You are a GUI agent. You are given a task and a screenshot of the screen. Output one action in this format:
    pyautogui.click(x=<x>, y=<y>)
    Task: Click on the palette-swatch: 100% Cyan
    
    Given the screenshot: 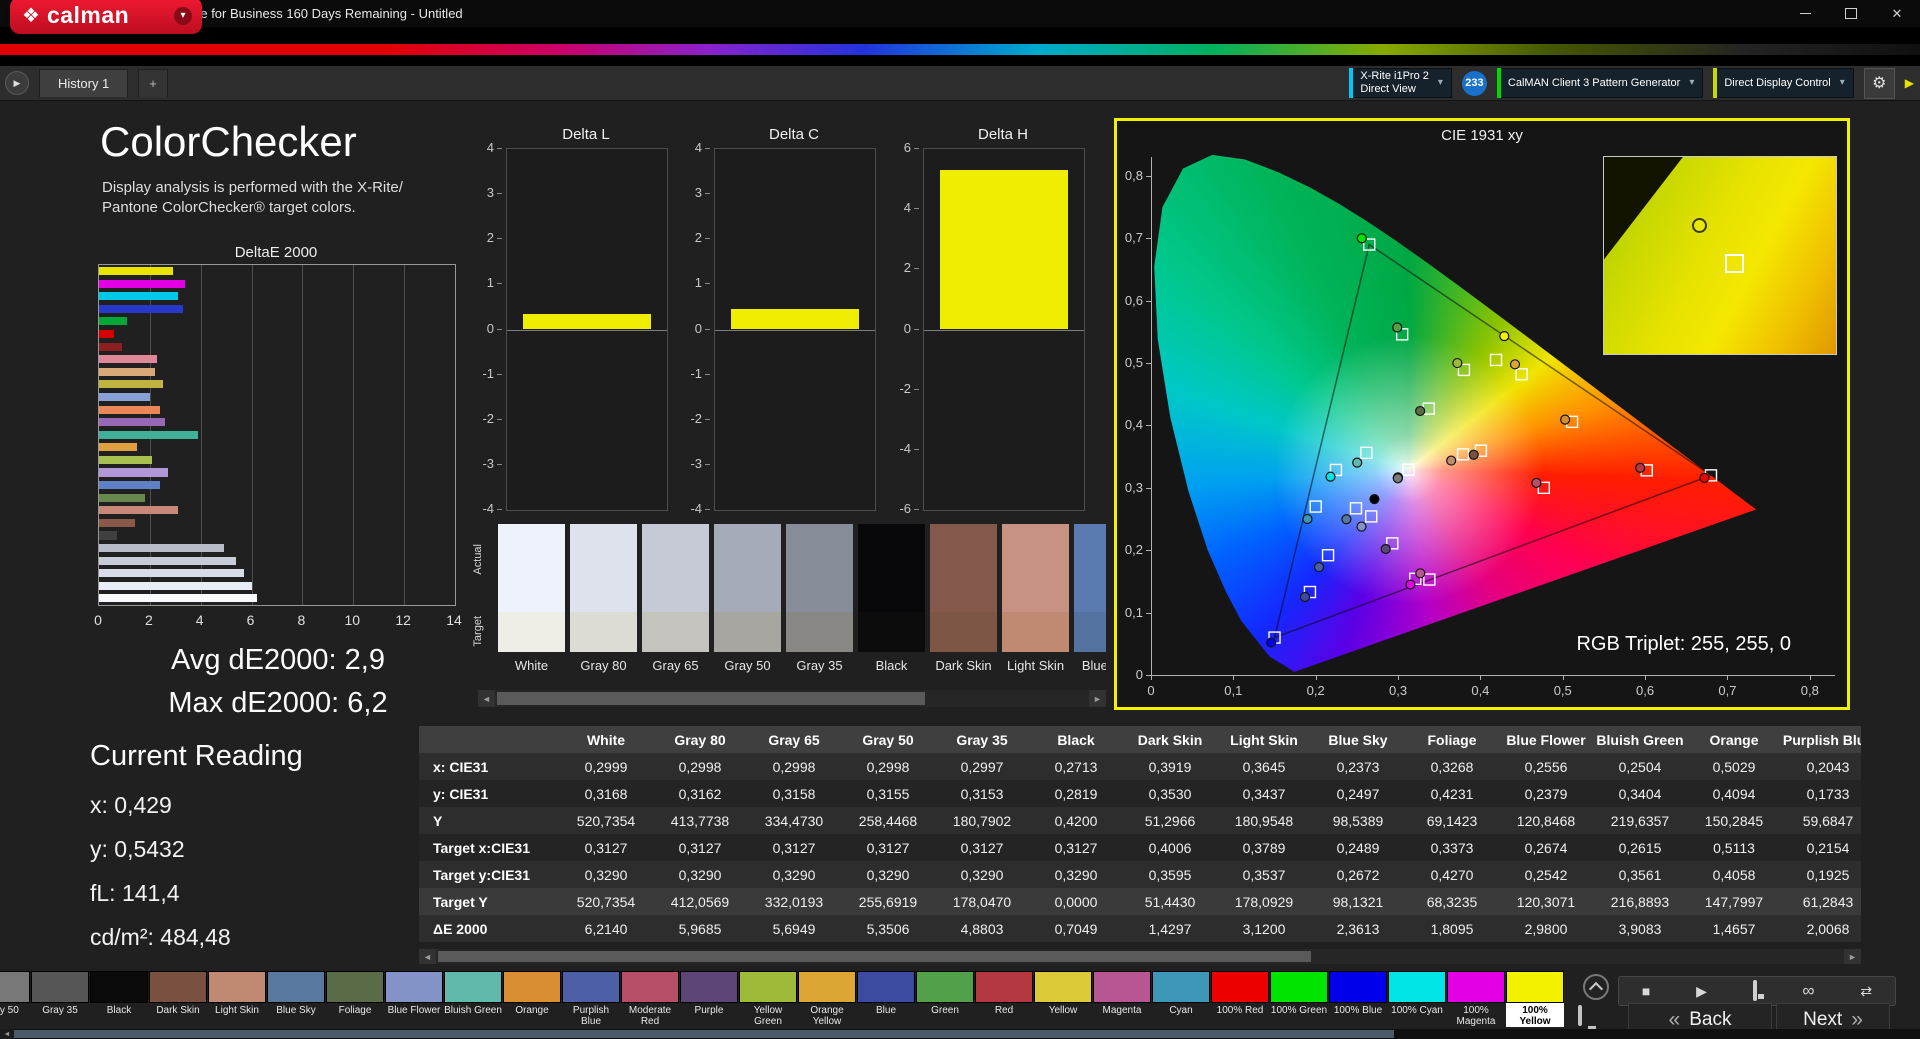 What is the action you would take?
    pyautogui.click(x=1417, y=1000)
    